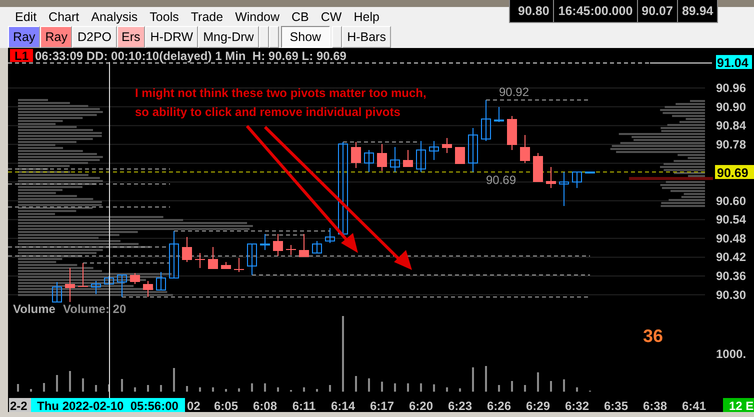 This screenshot has width=754, height=417. What do you see at coordinates (738, 405) in the screenshot?
I see `bar-count-badge: 12 E` at bounding box center [738, 405].